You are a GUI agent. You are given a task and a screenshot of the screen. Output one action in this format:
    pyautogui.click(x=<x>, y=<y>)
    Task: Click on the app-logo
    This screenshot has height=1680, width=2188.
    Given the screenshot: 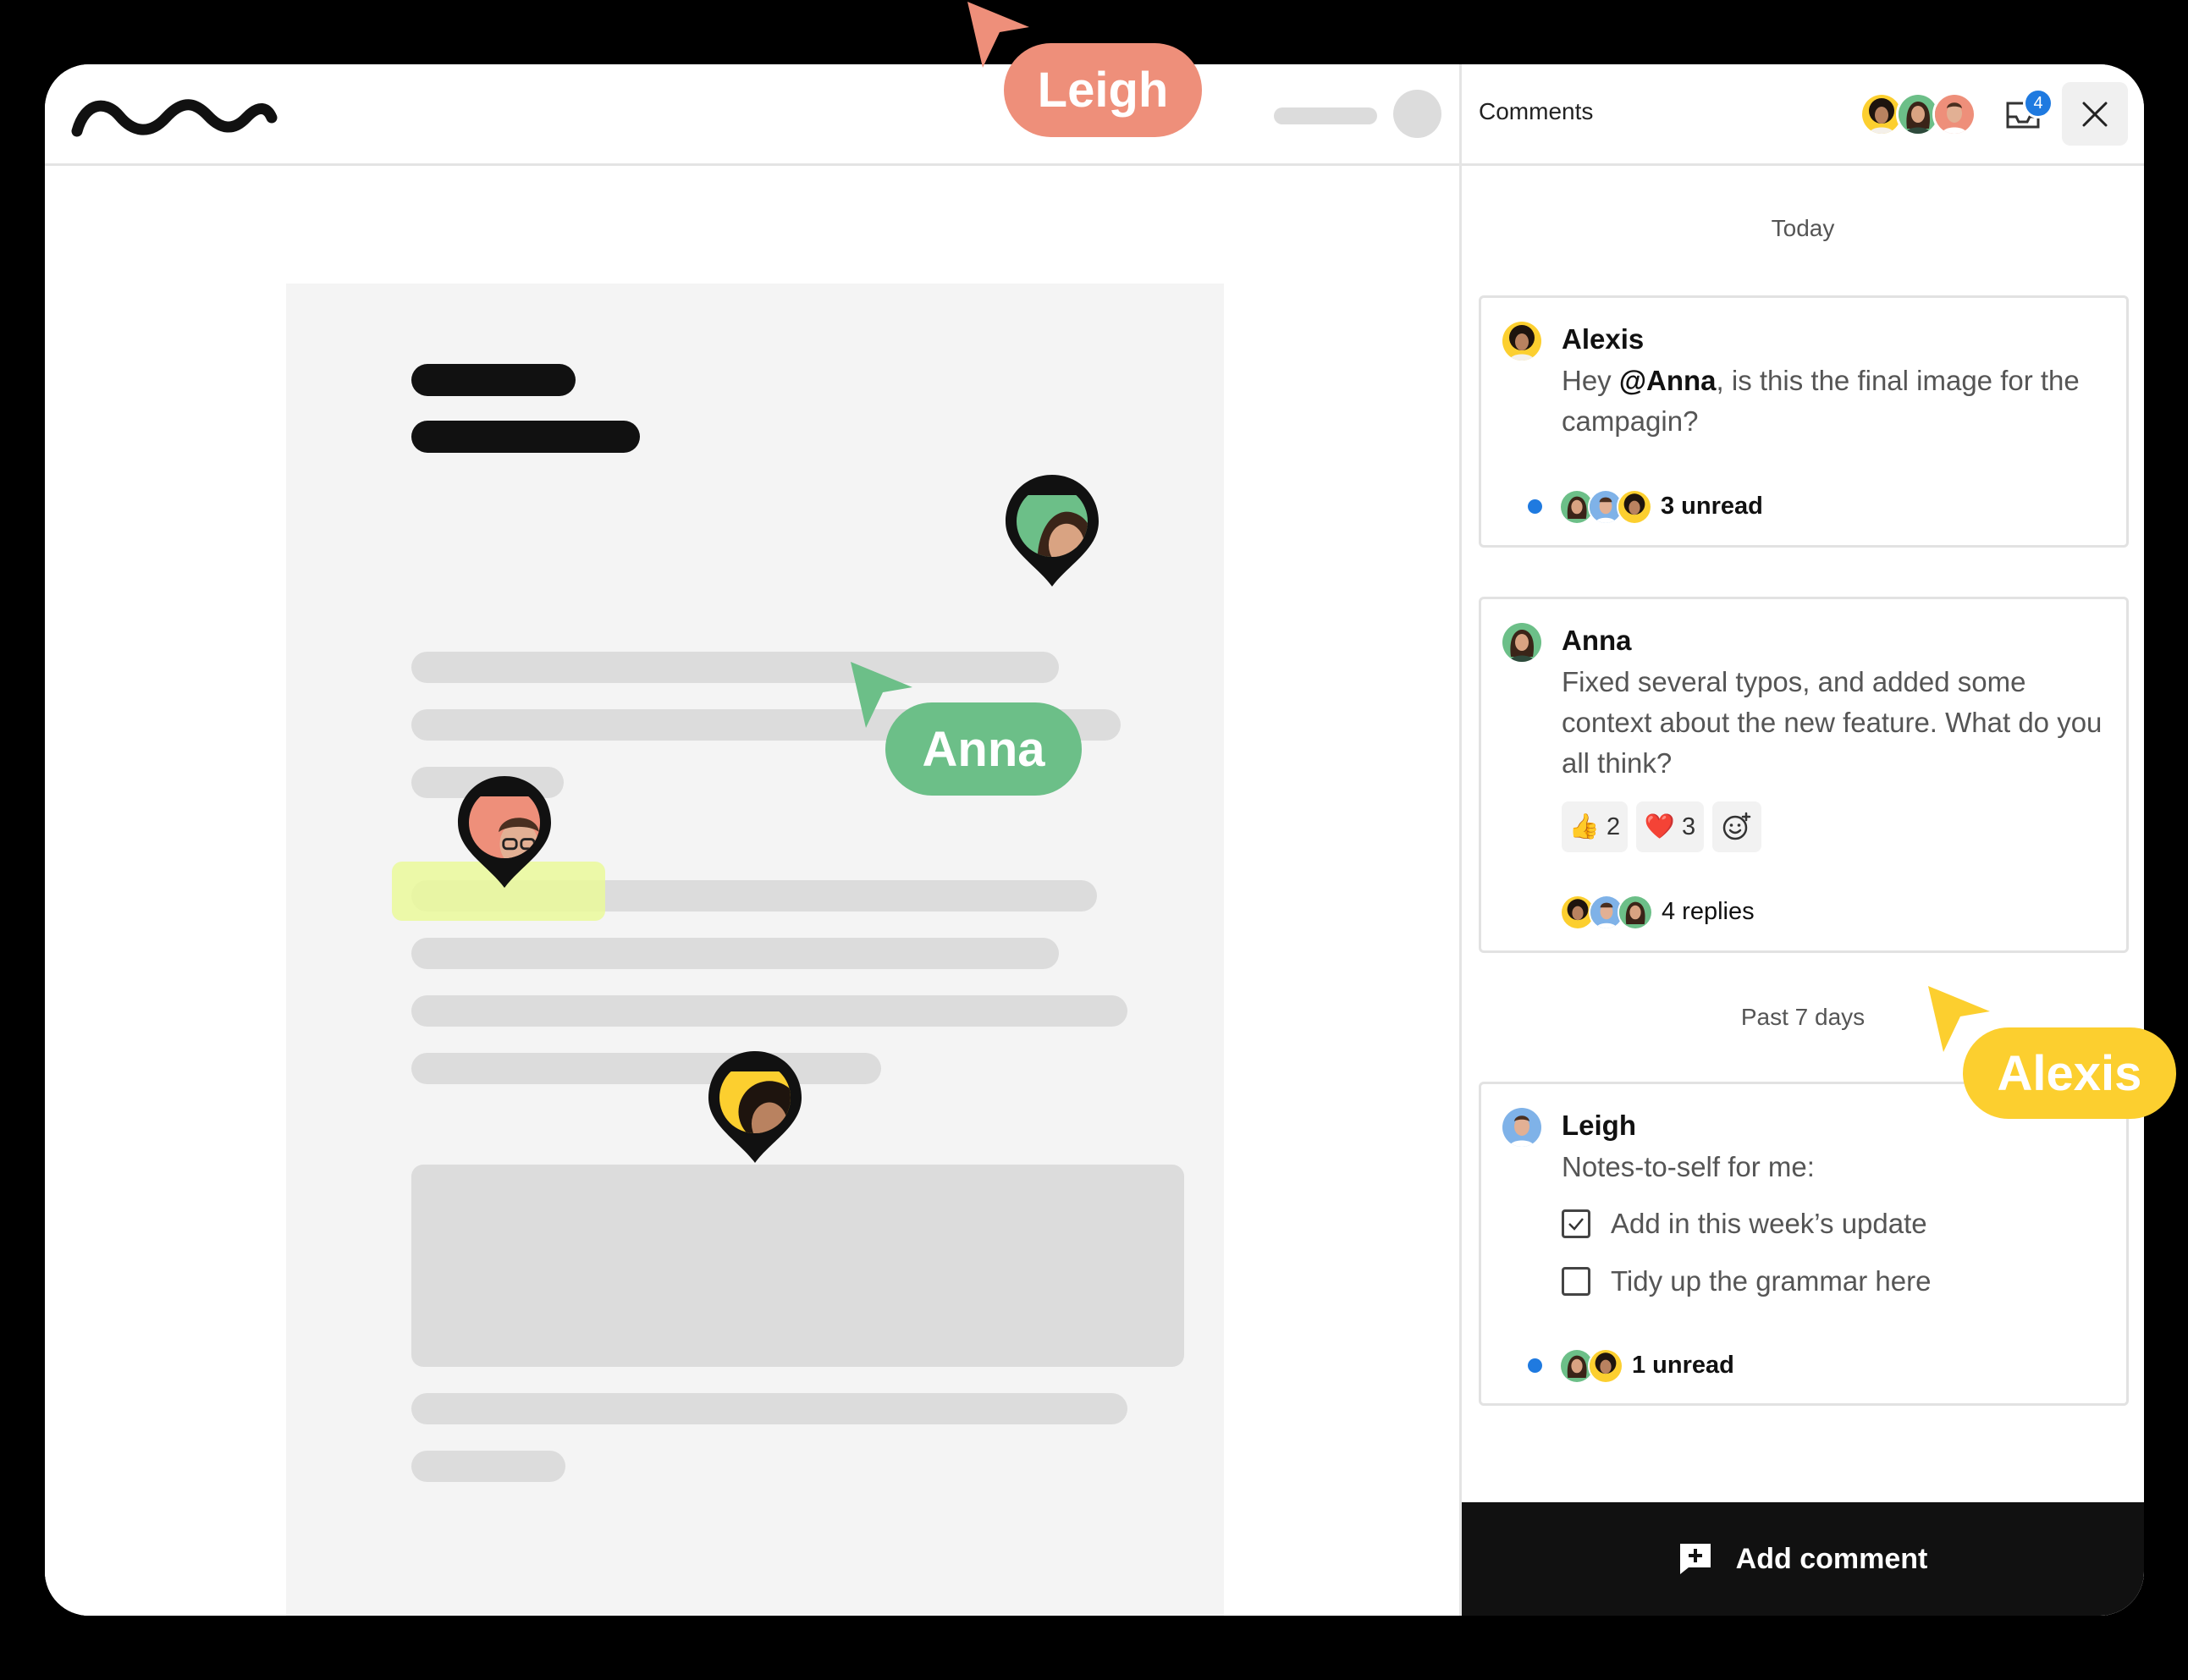 What is the action you would take?
    pyautogui.click(x=174, y=119)
    